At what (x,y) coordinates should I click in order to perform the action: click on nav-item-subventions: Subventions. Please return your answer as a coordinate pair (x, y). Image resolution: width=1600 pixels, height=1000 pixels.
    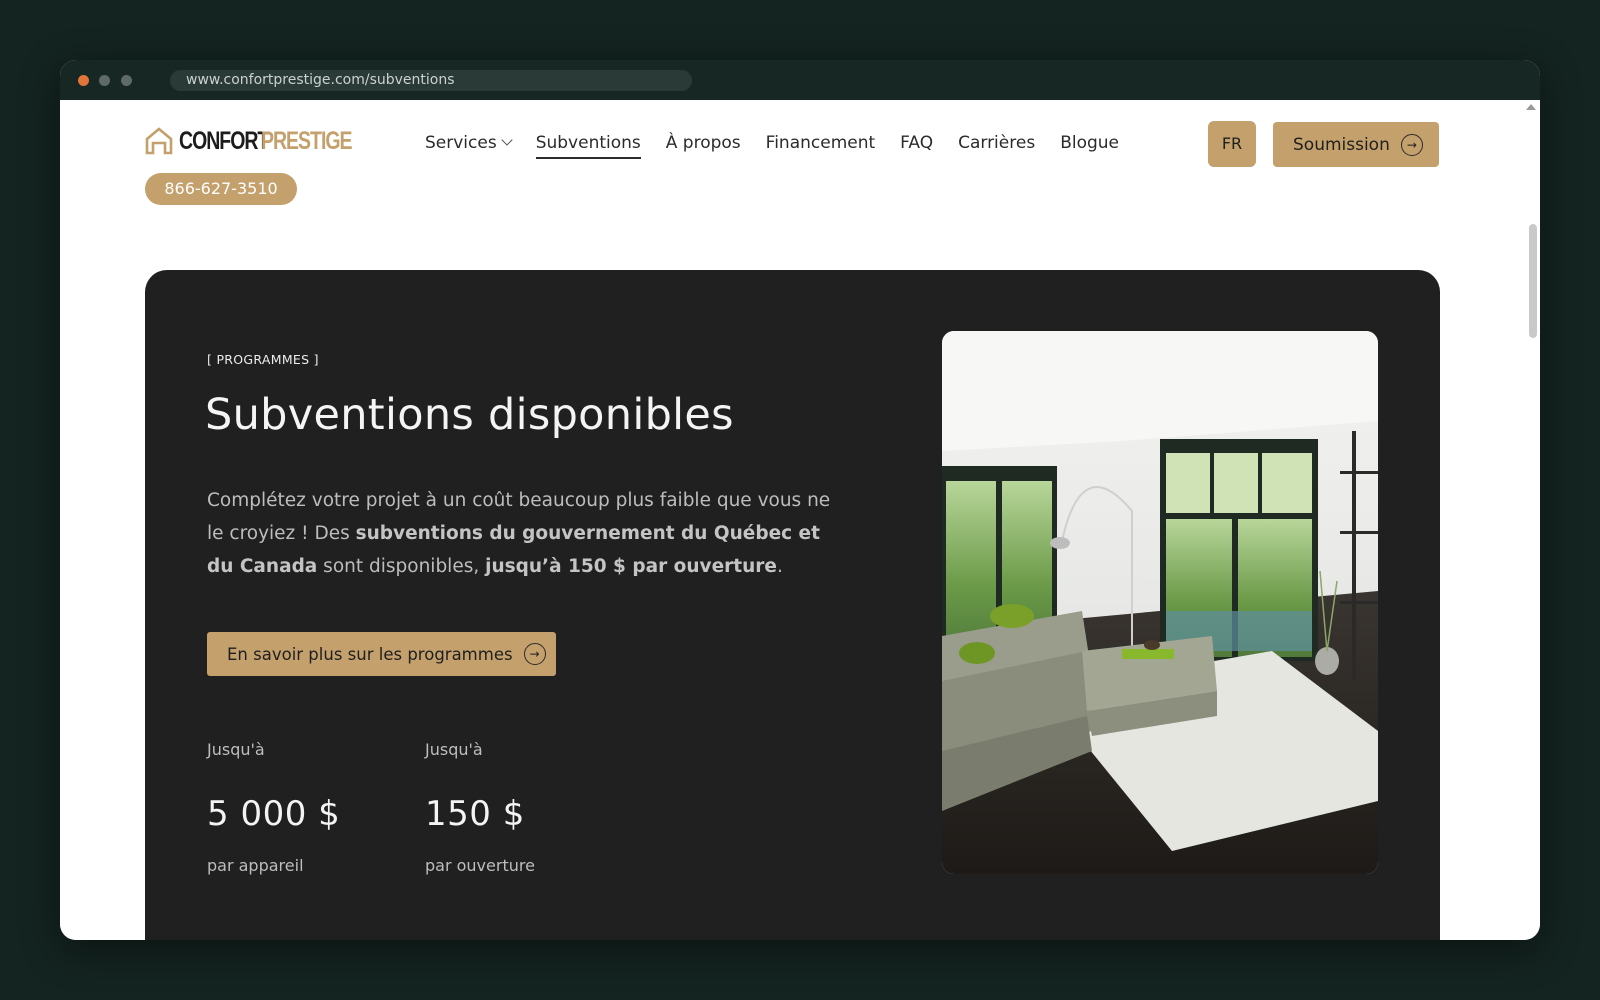
    Looking at the image, I should click on (588, 146).